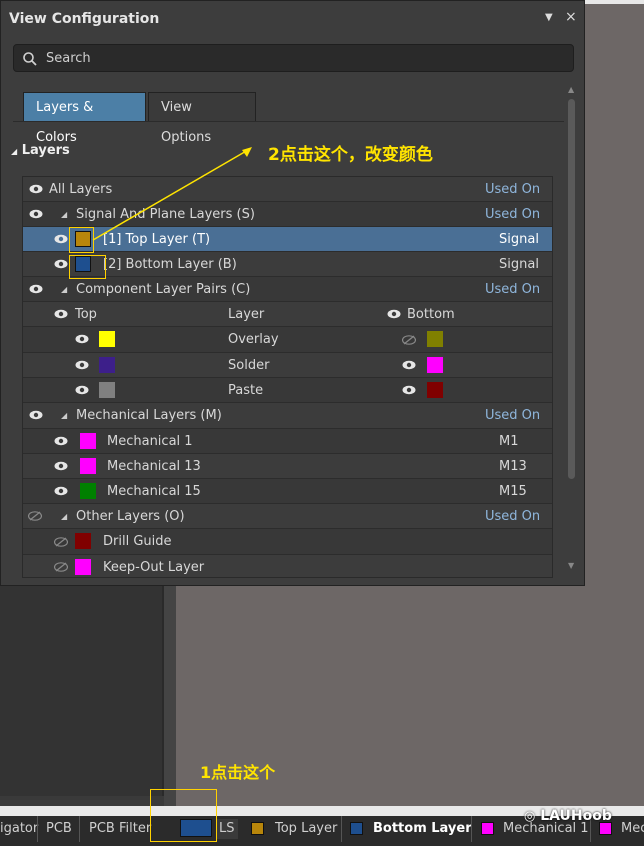  What do you see at coordinates (59, 829) in the screenshot?
I see `tab-pcb: PCB` at bounding box center [59, 829].